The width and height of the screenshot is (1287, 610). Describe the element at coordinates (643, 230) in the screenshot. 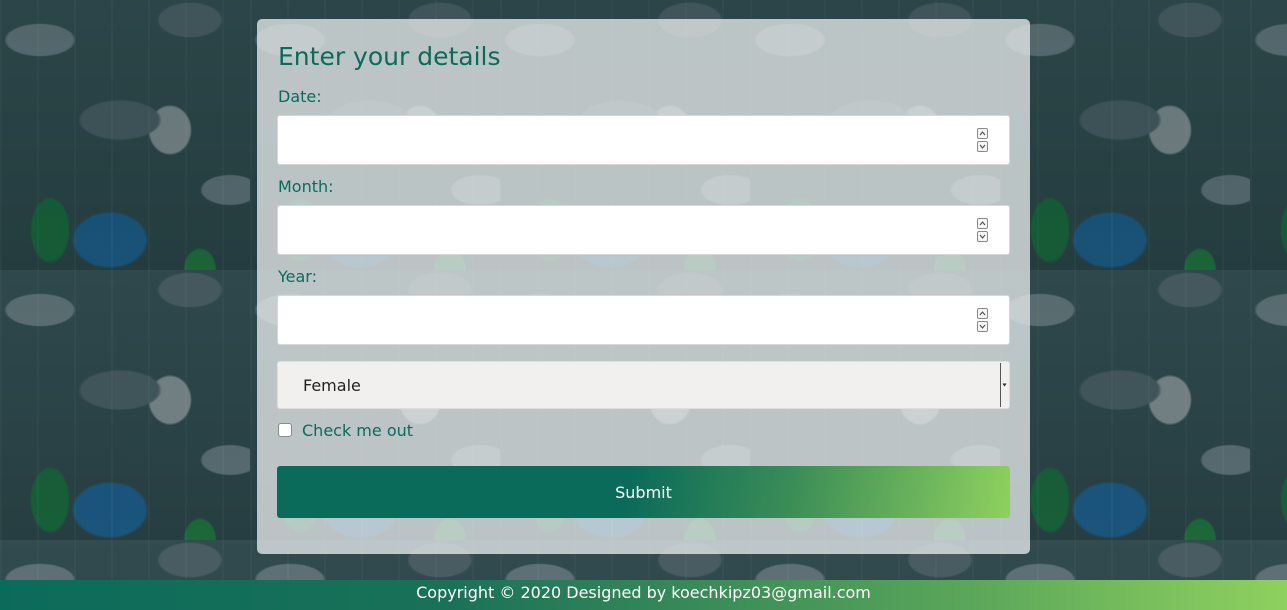

I see `month-input` at that location.